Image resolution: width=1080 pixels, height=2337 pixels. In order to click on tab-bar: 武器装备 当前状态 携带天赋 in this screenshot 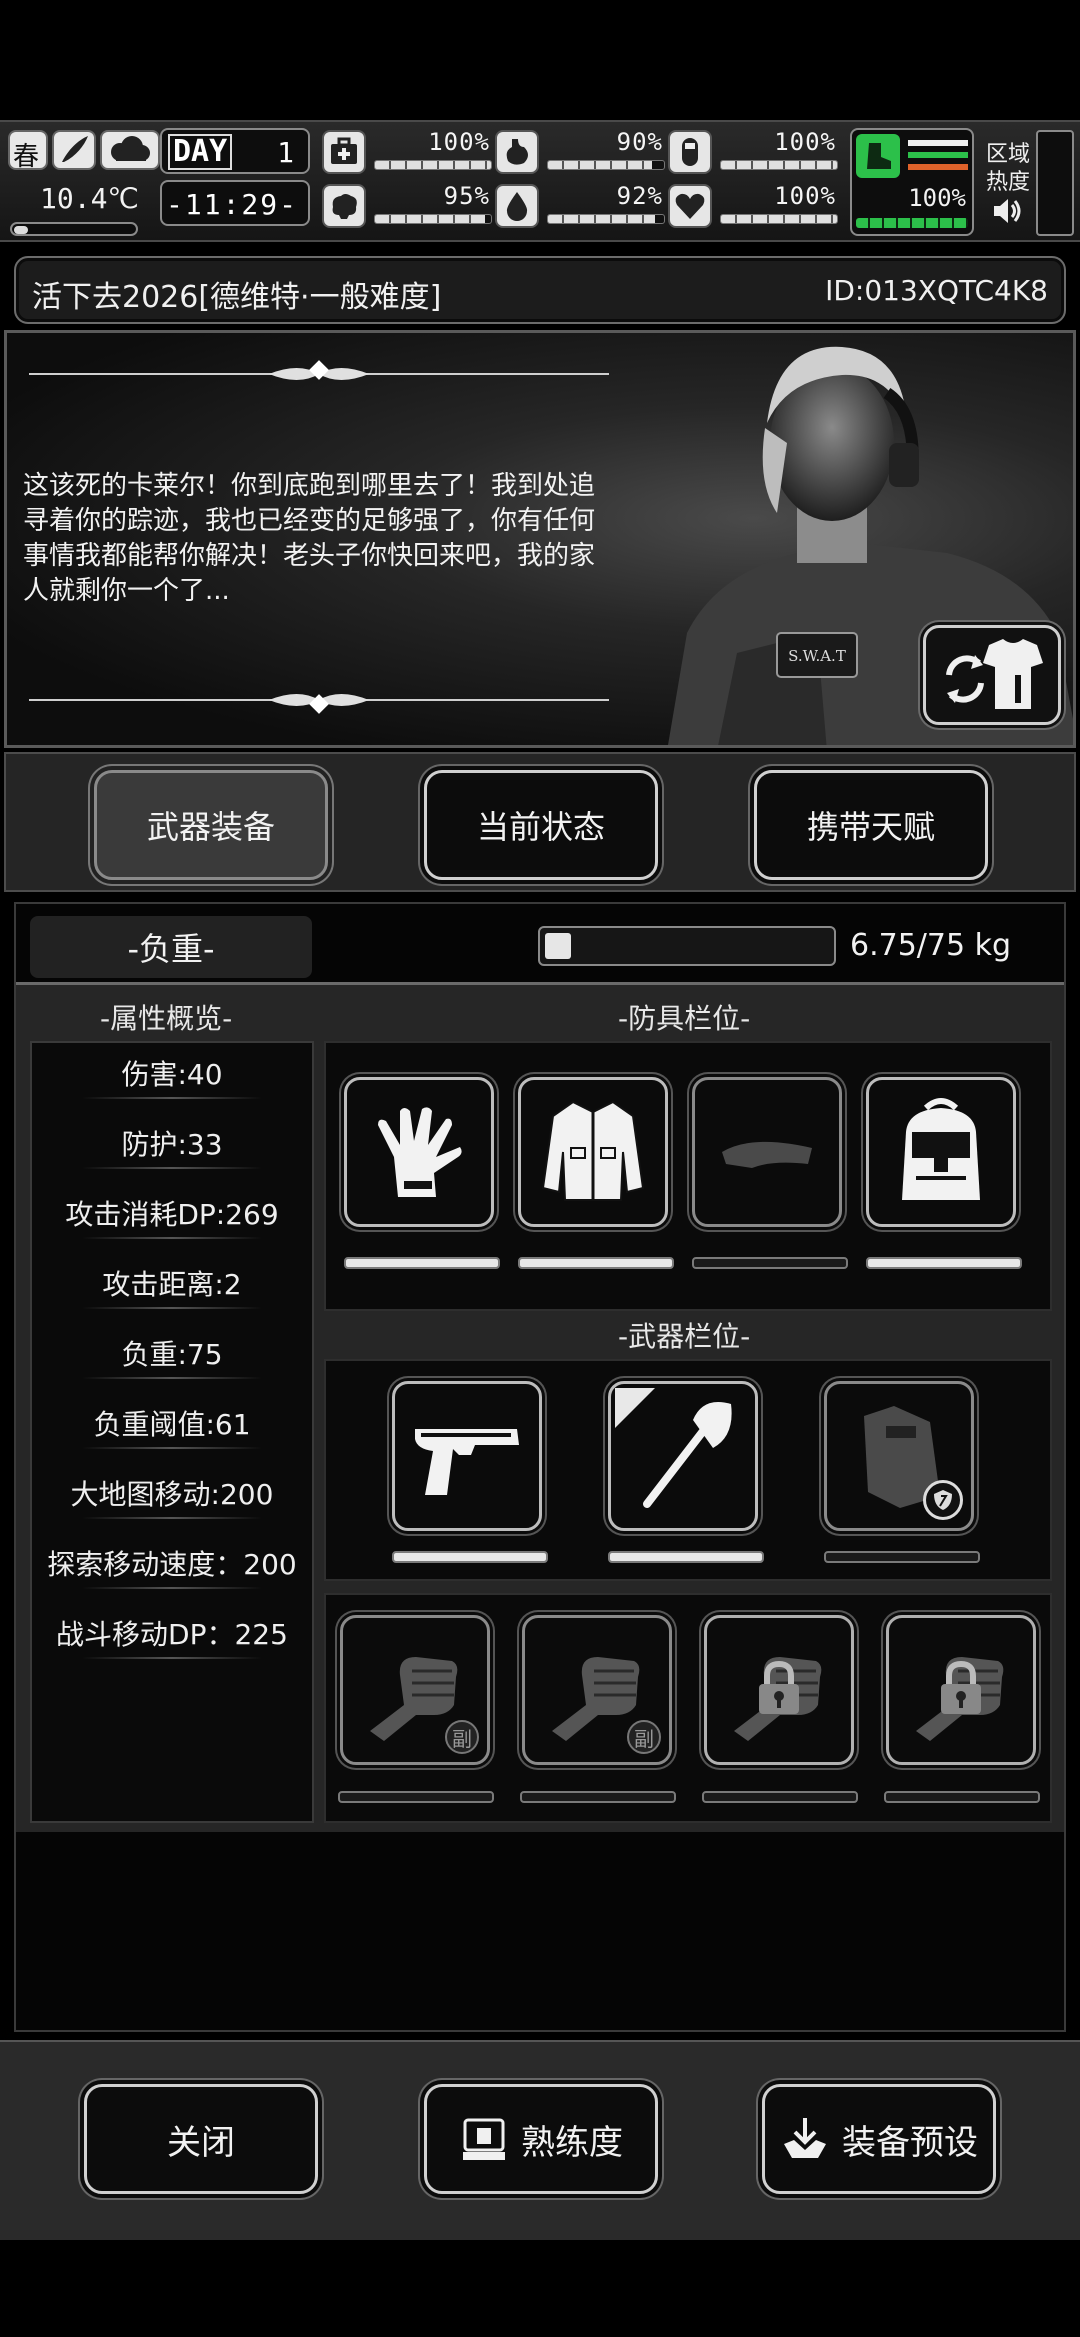, I will do `click(540, 822)`.